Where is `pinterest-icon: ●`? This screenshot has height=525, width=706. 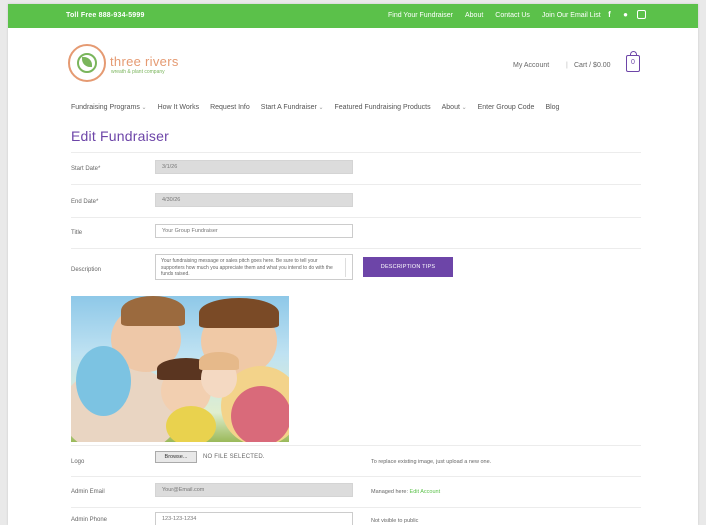 pinterest-icon: ● is located at coordinates (625, 14).